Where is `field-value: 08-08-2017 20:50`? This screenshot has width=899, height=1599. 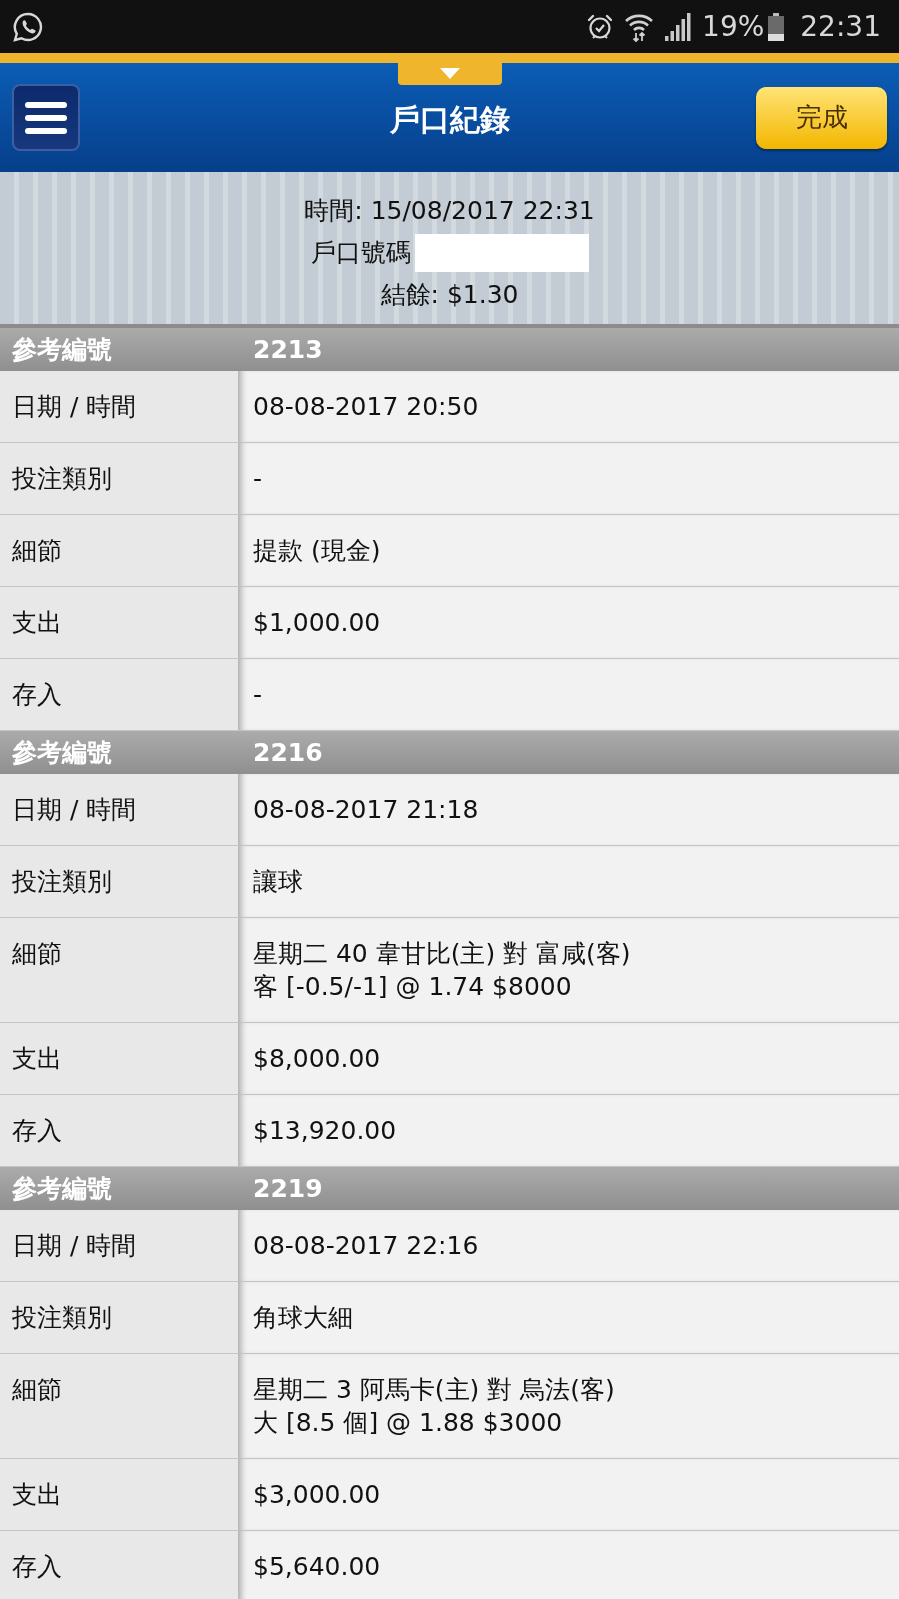 field-value: 08-08-2017 20:50 is located at coordinates (568, 406).